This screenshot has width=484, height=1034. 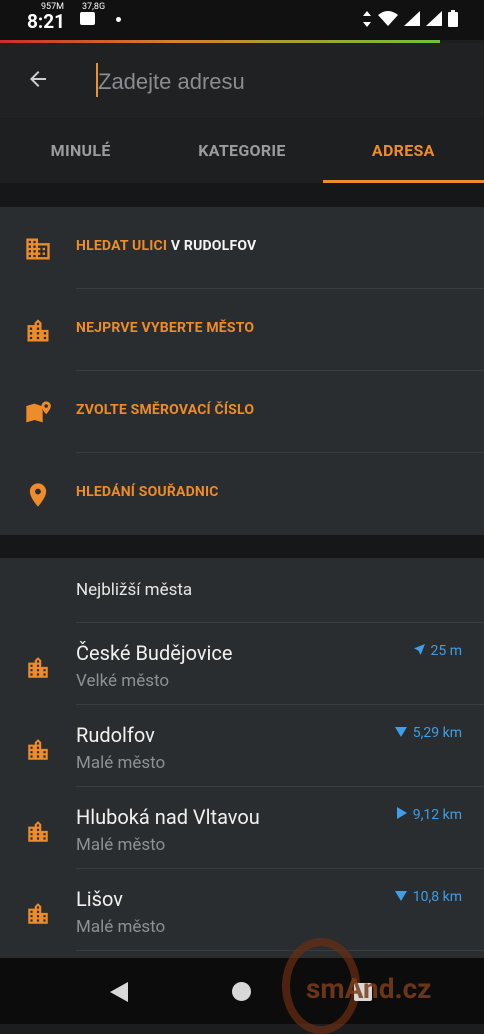 What do you see at coordinates (369, 988) in the screenshot?
I see `watermark-text: smAnd.cz` at bounding box center [369, 988].